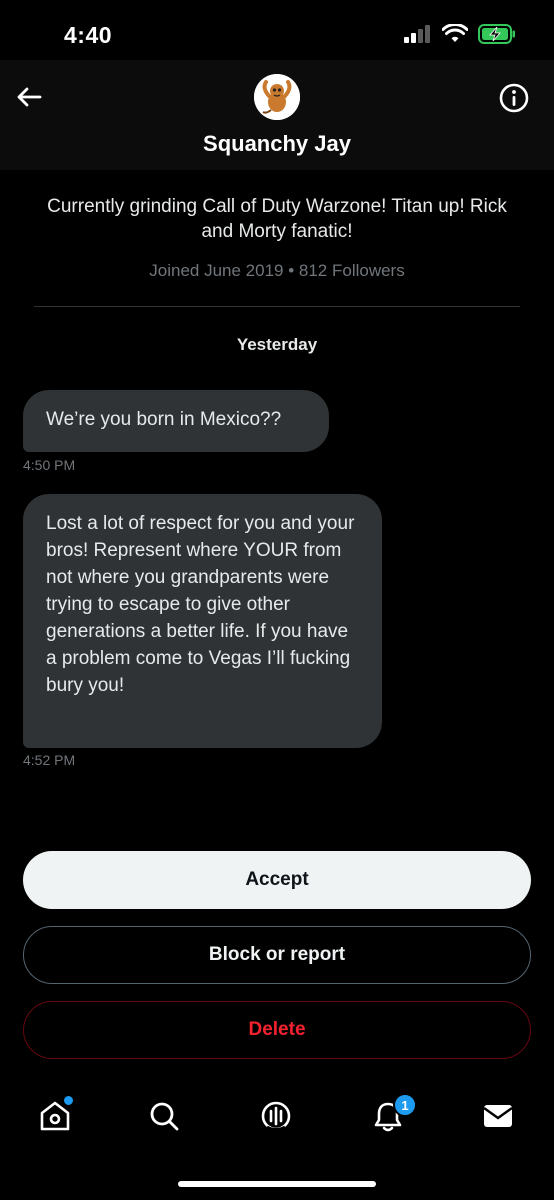 The image size is (554, 1200). What do you see at coordinates (496, 34) in the screenshot?
I see `battery-charging-icon` at bounding box center [496, 34].